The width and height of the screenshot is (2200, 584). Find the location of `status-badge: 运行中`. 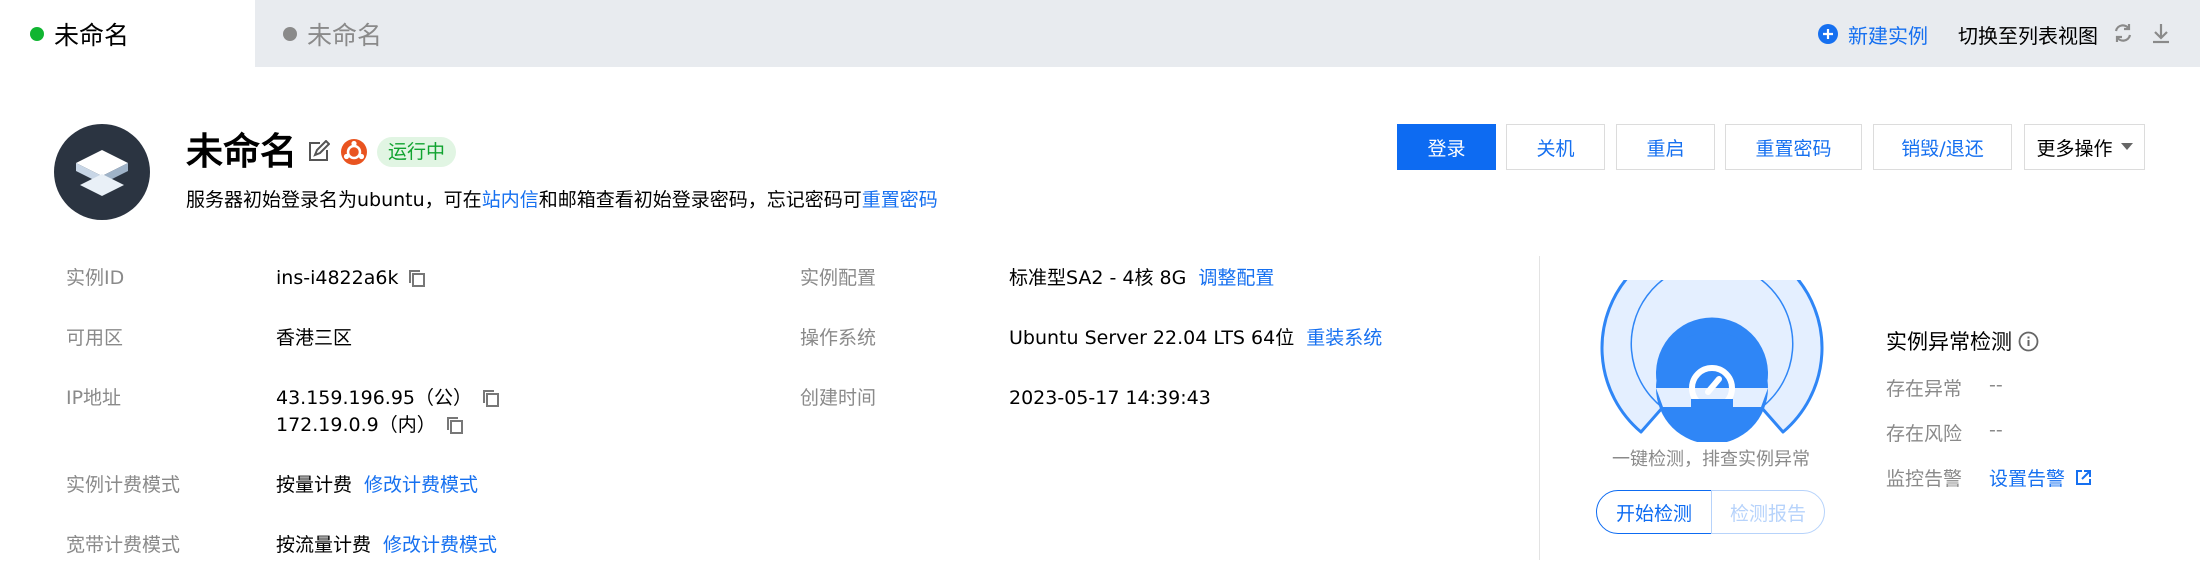

status-badge: 运行中 is located at coordinates (417, 152).